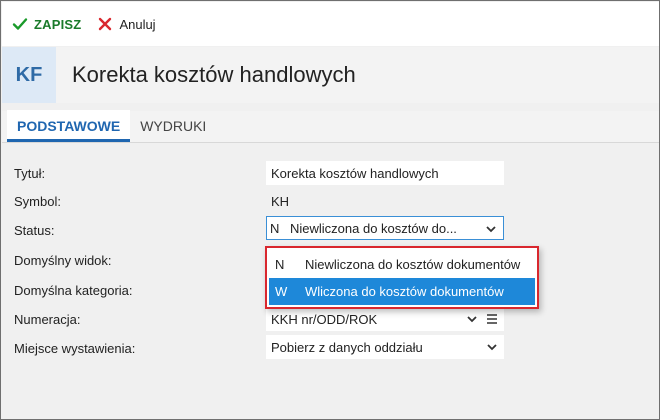 Image resolution: width=660 pixels, height=420 pixels. Describe the element at coordinates (330, 126) in the screenshot. I see `tab-bar: PODSTAWOWE WYDRUKI` at that location.